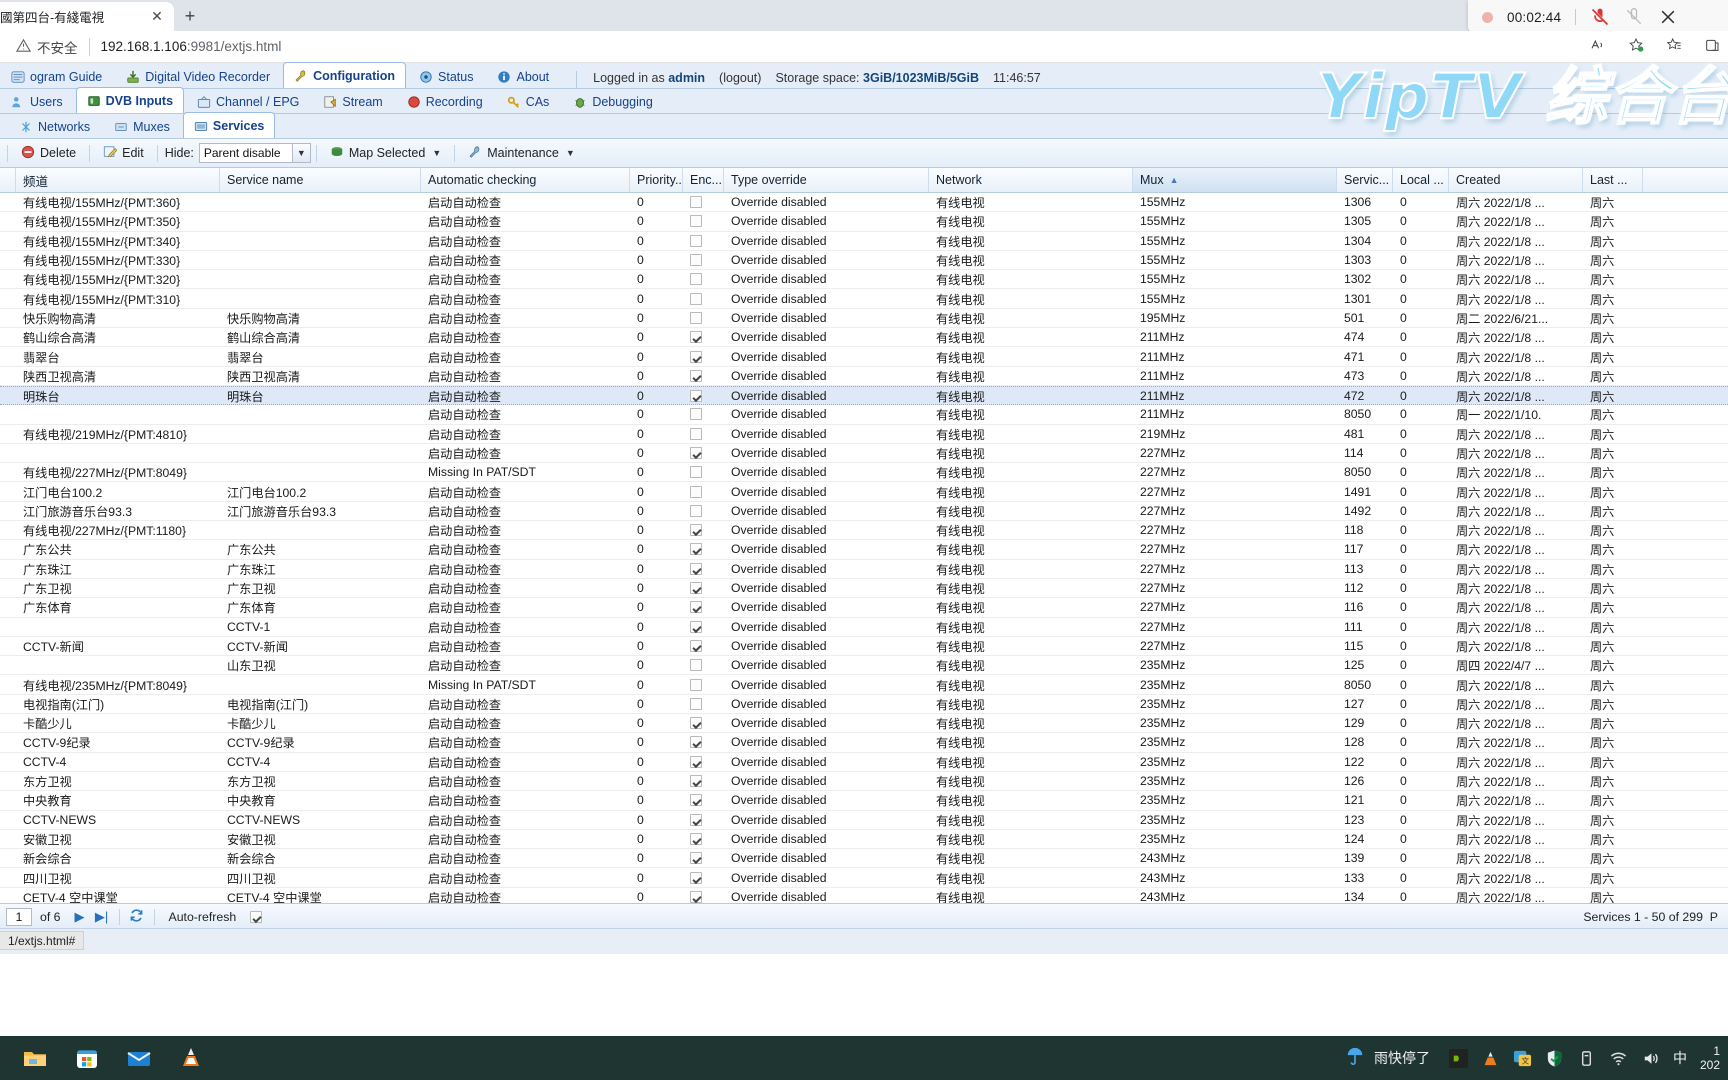 The height and width of the screenshot is (1080, 1728). Describe the element at coordinates (8, 180) in the screenshot. I see `column-header-spacer` at that location.